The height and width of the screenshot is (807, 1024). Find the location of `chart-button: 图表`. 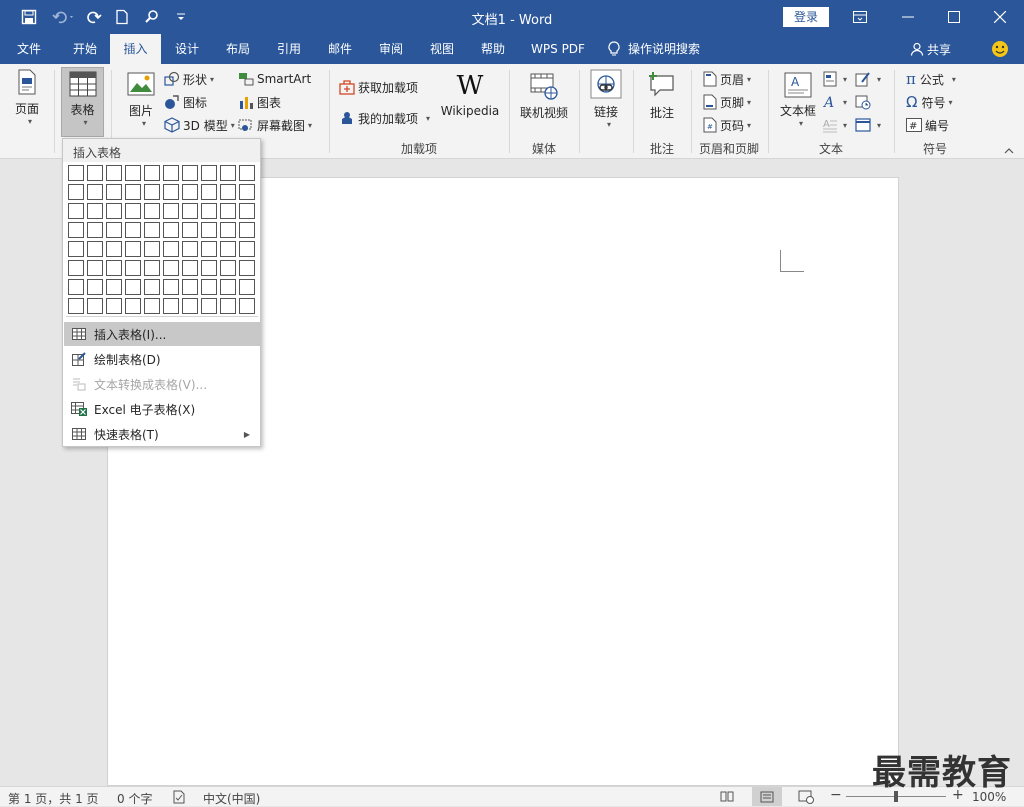

chart-button: 图表 is located at coordinates (259, 102).